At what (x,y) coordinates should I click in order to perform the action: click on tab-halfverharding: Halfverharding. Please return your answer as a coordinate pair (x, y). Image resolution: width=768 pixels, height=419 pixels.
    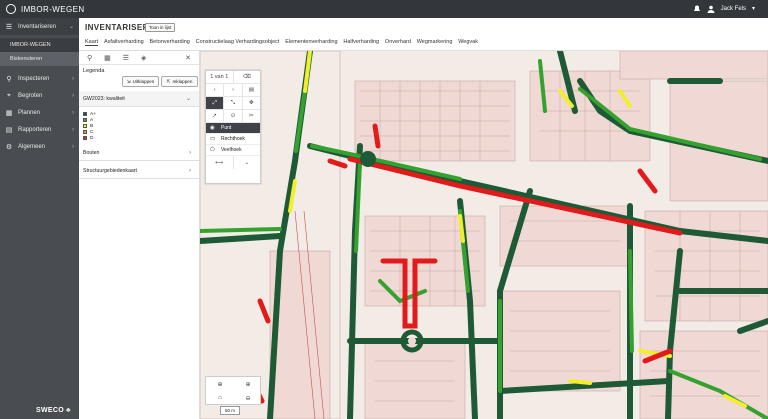
    Looking at the image, I should click on (361, 42).